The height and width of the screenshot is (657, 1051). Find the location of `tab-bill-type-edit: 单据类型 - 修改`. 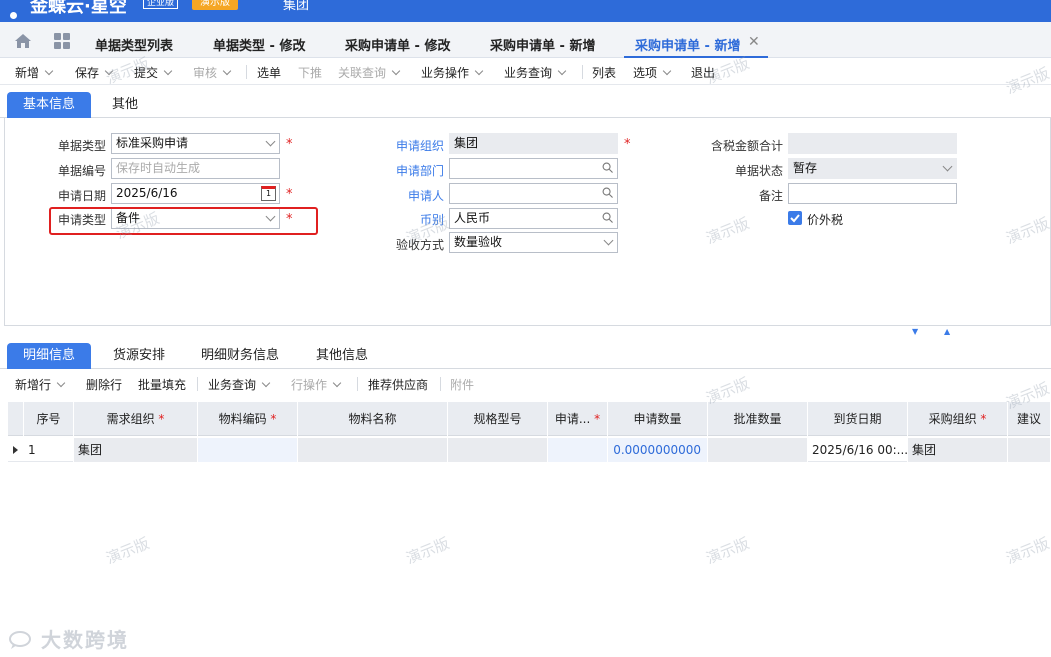

tab-bill-type-edit: 单据类型 - 修改 is located at coordinates (259, 44).